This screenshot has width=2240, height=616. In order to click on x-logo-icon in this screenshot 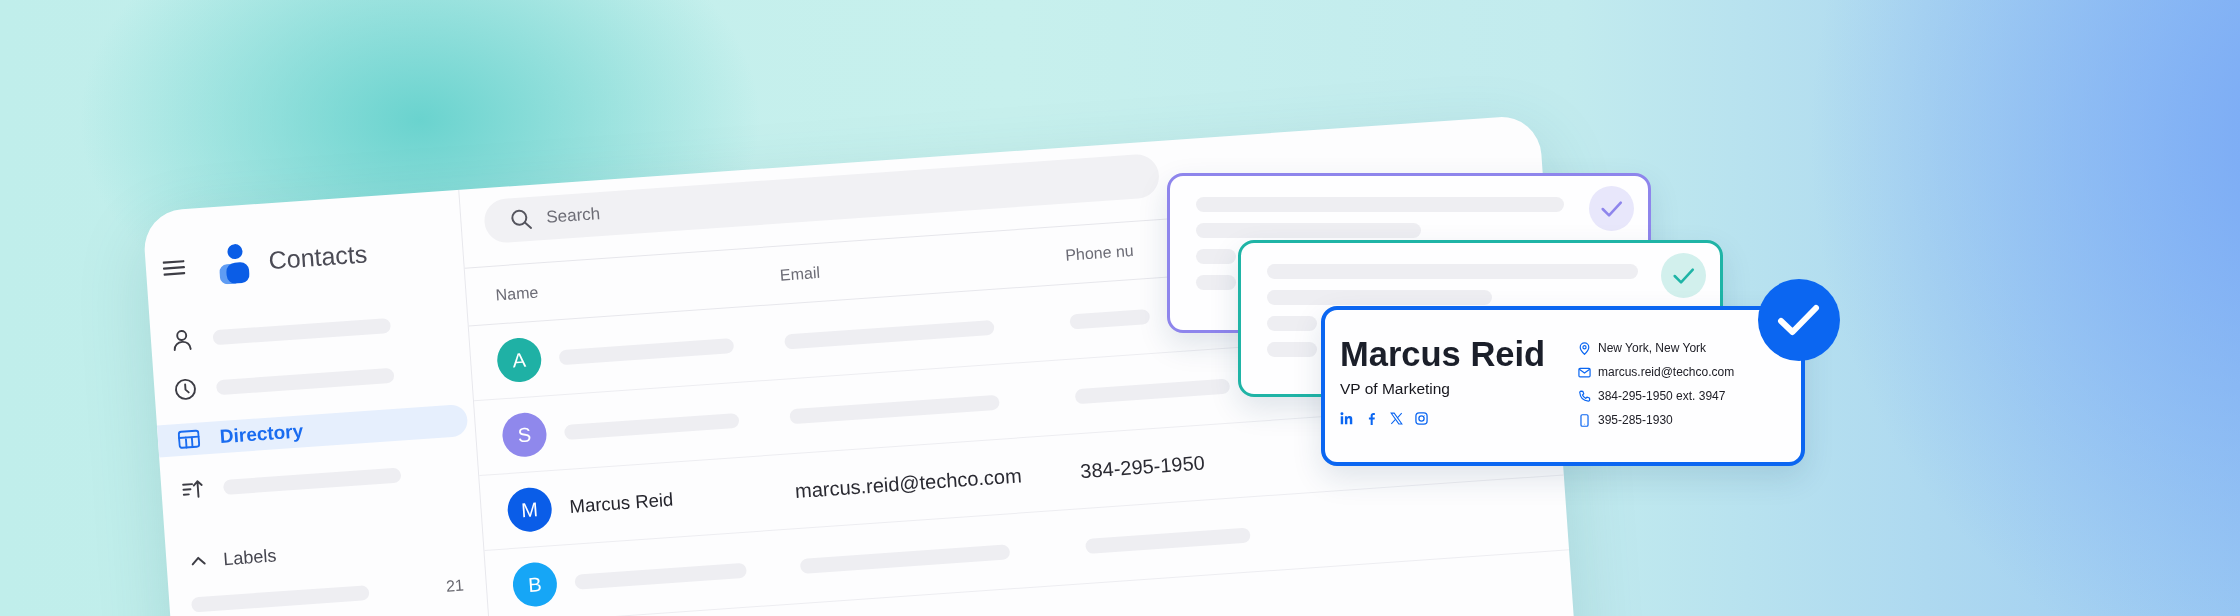, I will do `click(1396, 418)`.